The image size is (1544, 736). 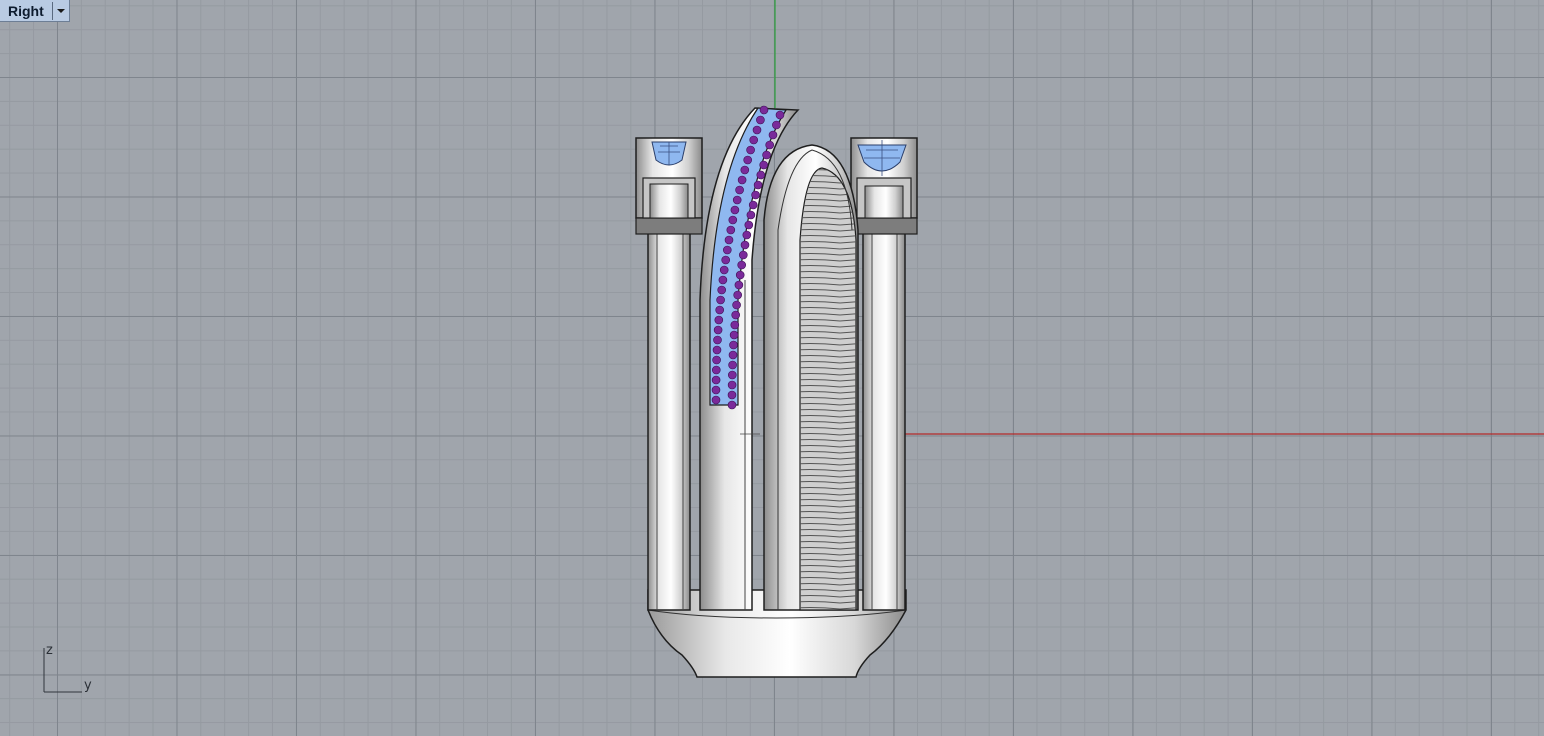 I want to click on left-prong-post, so click(x=669, y=374).